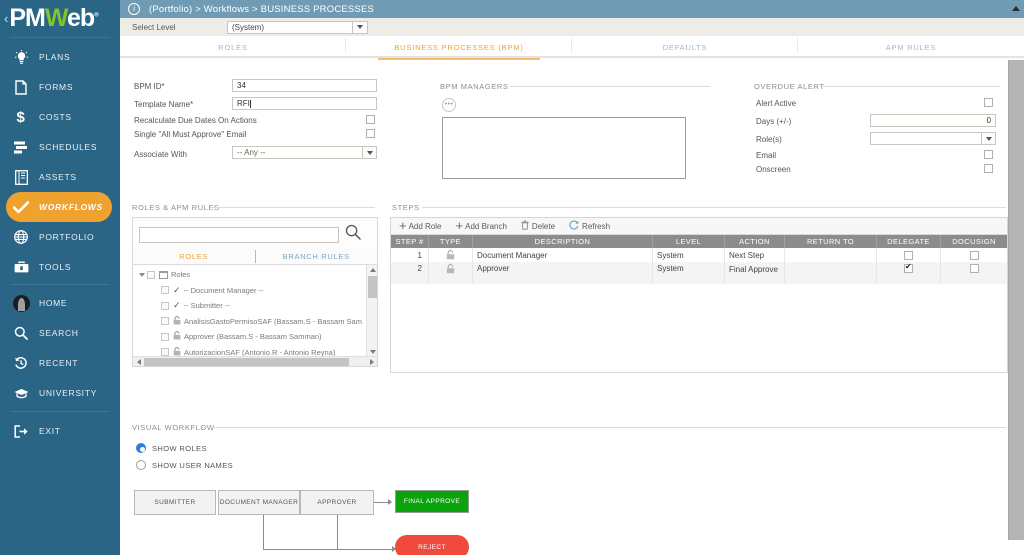 This screenshot has height=555, width=1024. I want to click on expand-arrow-icon, so click(142, 274).